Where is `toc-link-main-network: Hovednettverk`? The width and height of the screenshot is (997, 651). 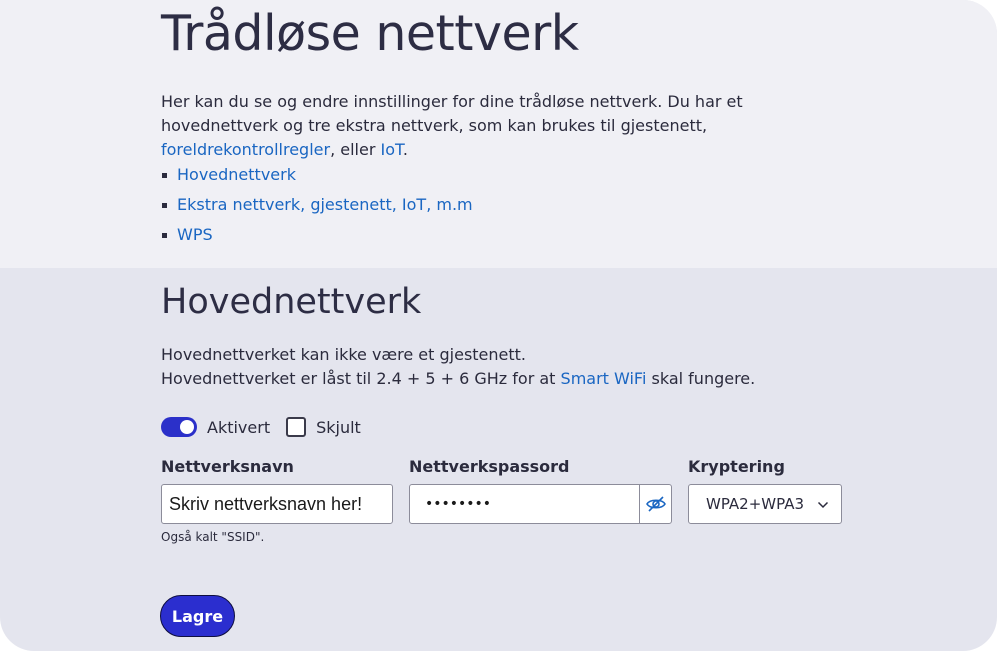 toc-link-main-network: Hovednettverk is located at coordinates (236, 174).